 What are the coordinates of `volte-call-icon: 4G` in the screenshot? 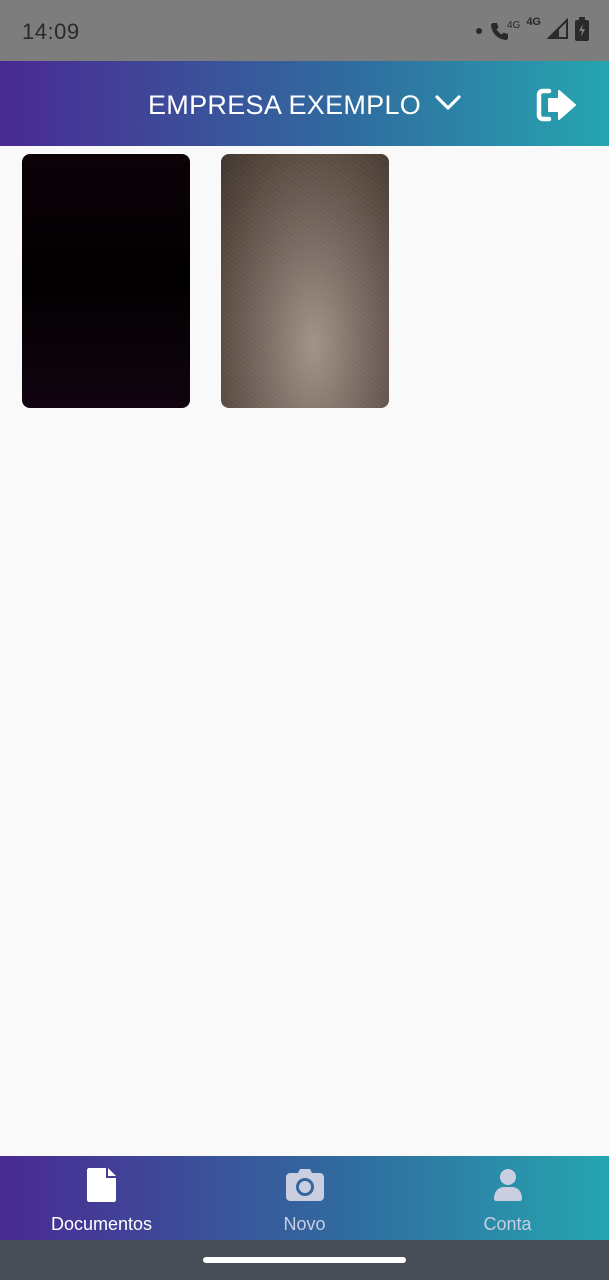 It's located at (504, 31).